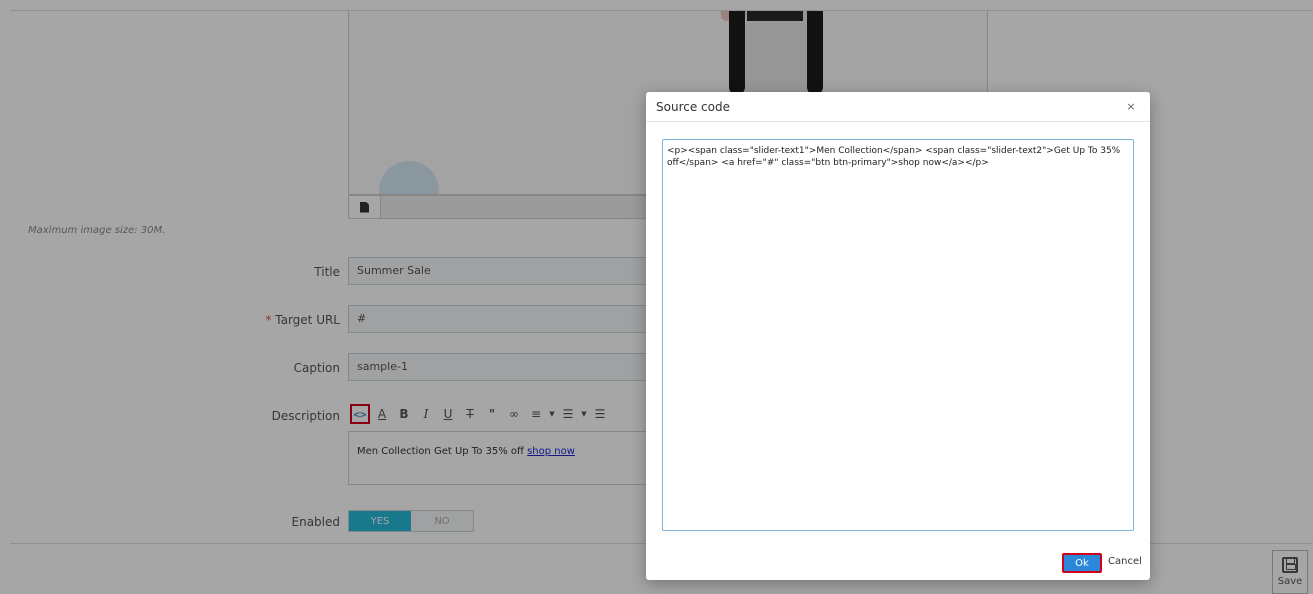  What do you see at coordinates (1125, 561) in the screenshot?
I see `cancel-button: Cancel` at bounding box center [1125, 561].